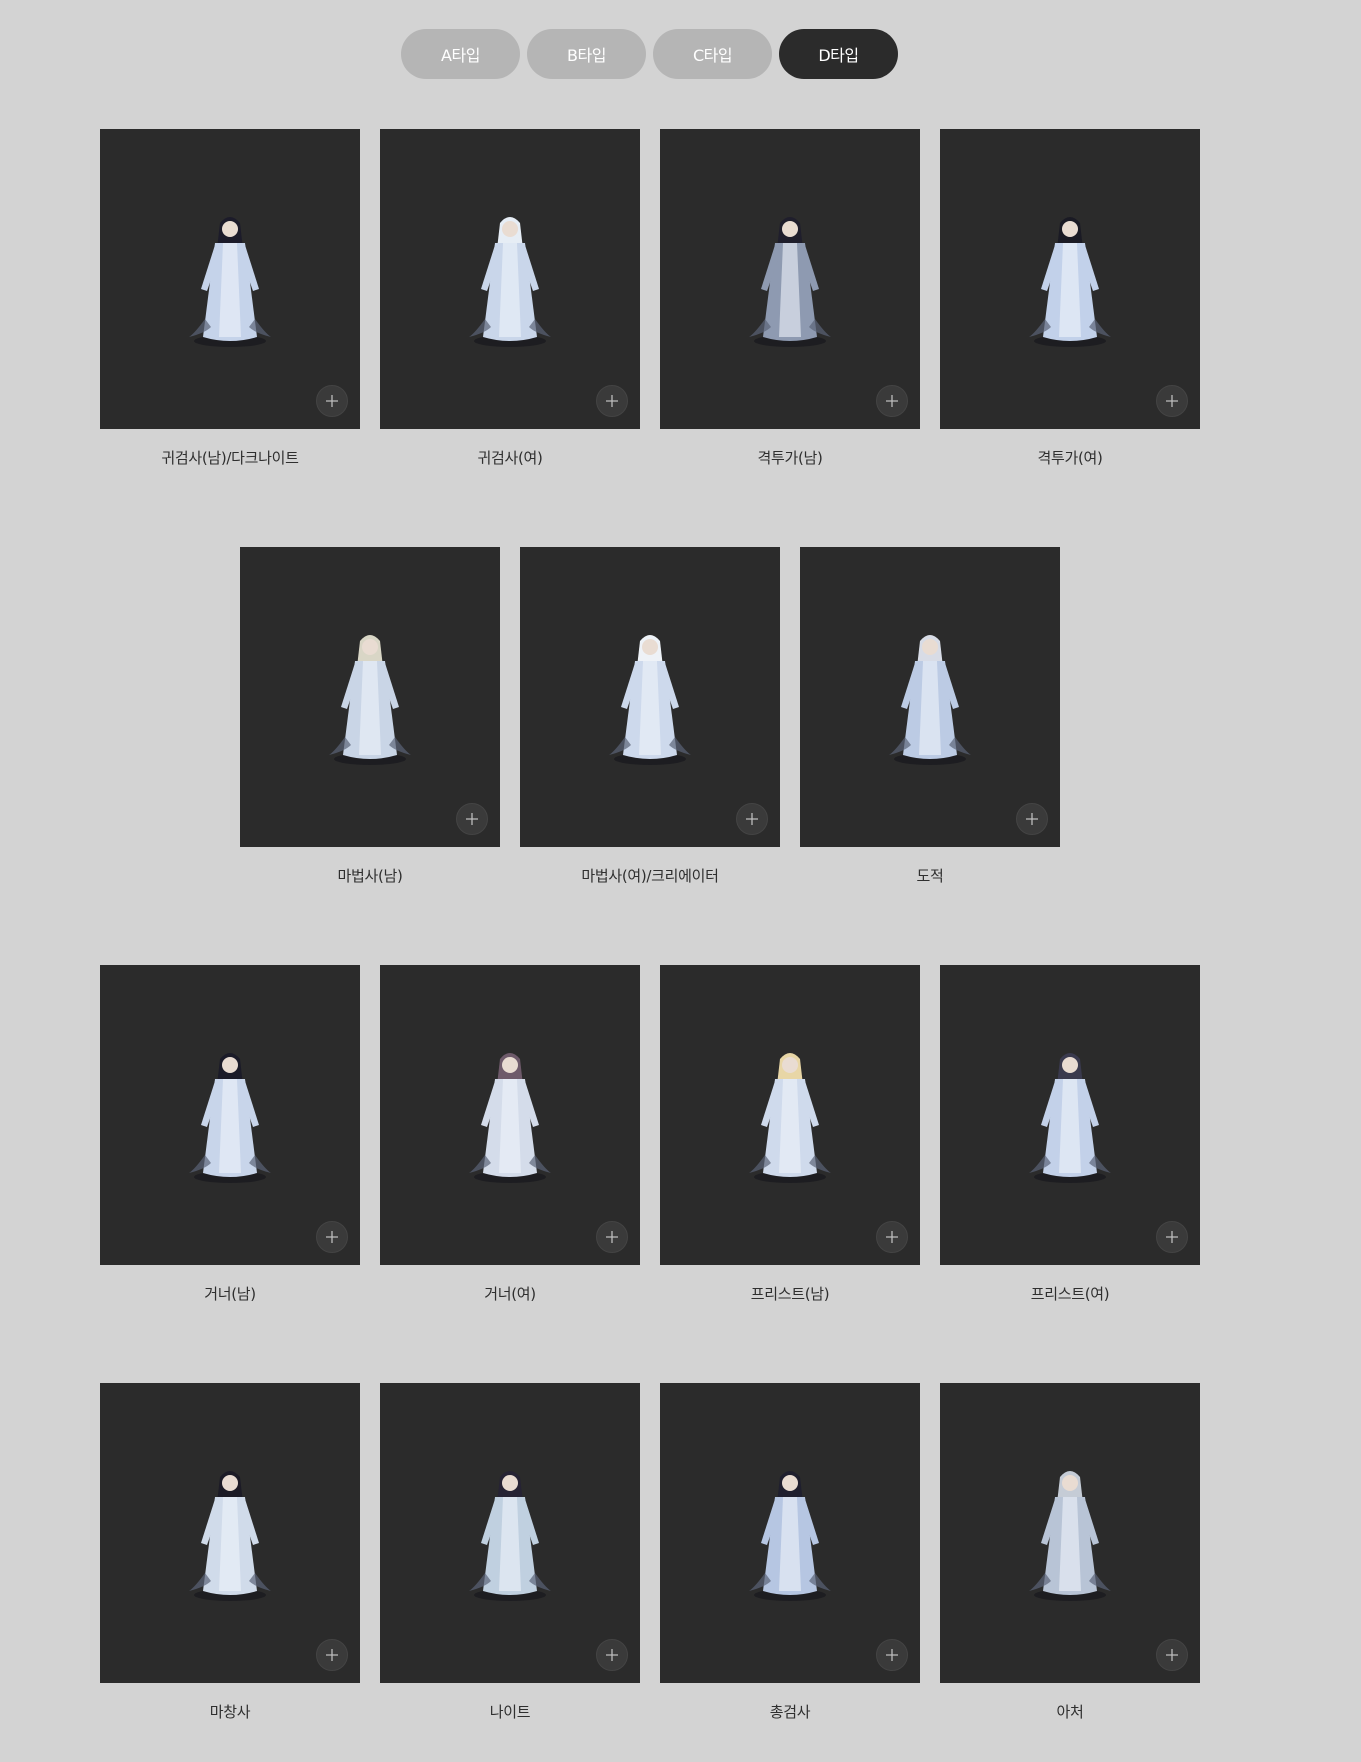 This screenshot has height=1762, width=1361. I want to click on costume-label: 귀검사(여), so click(510, 458).